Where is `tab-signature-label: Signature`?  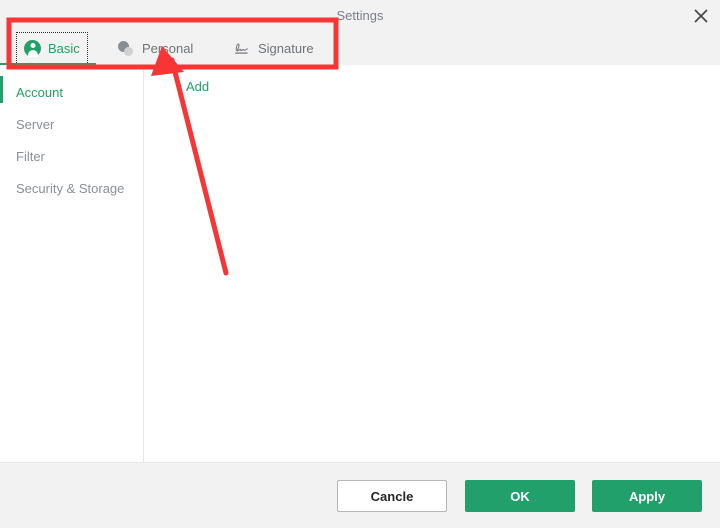 tab-signature-label: Signature is located at coordinates (286, 48).